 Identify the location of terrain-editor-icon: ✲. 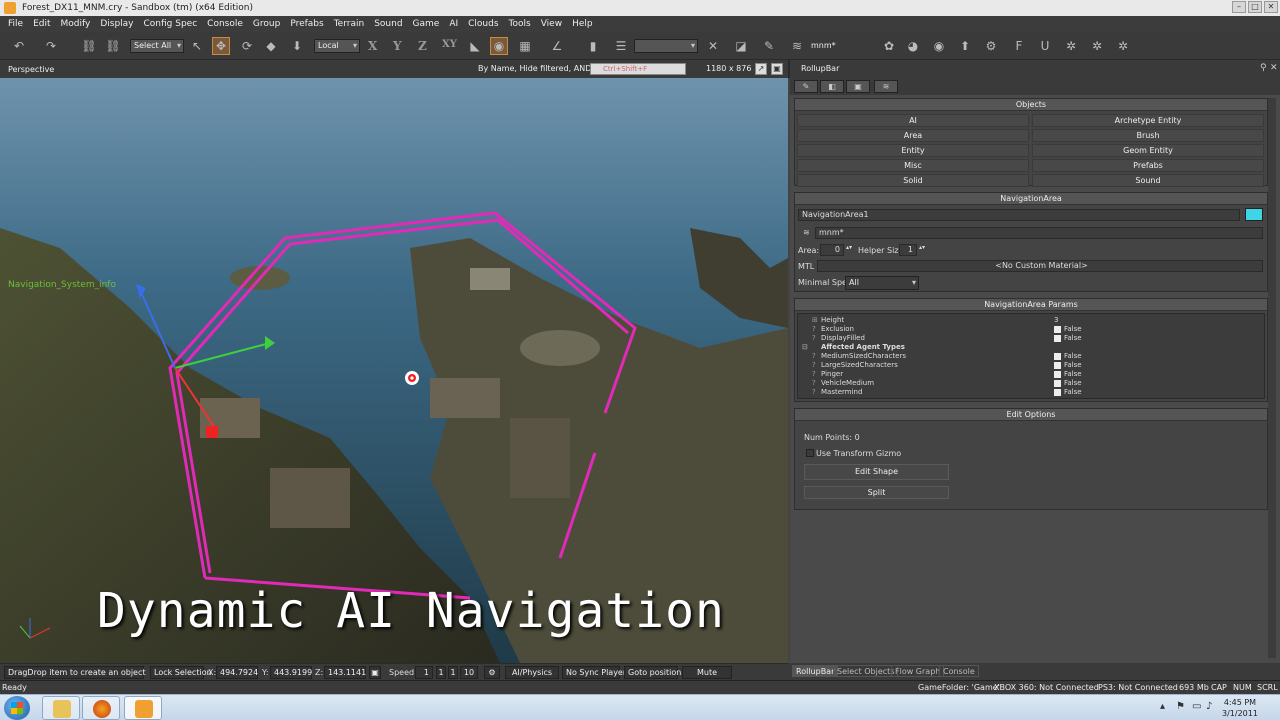
(1071, 46).